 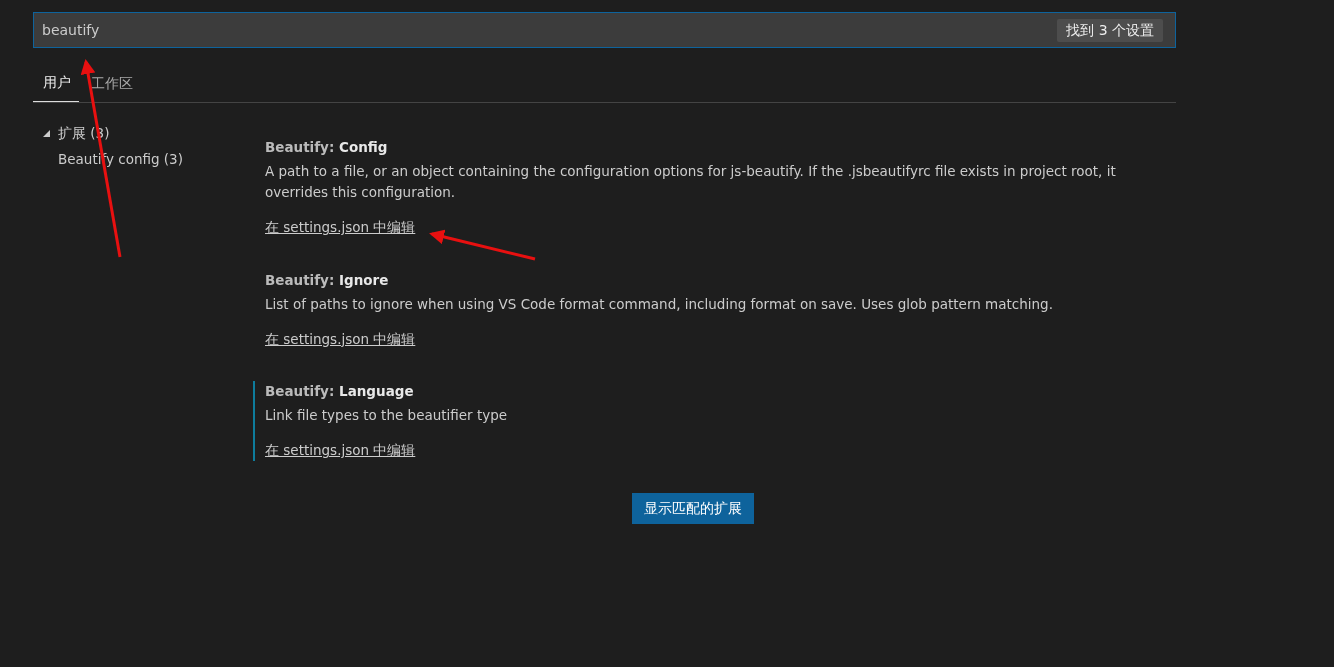 I want to click on result-count: 找到 3 个设置, so click(x=1110, y=30).